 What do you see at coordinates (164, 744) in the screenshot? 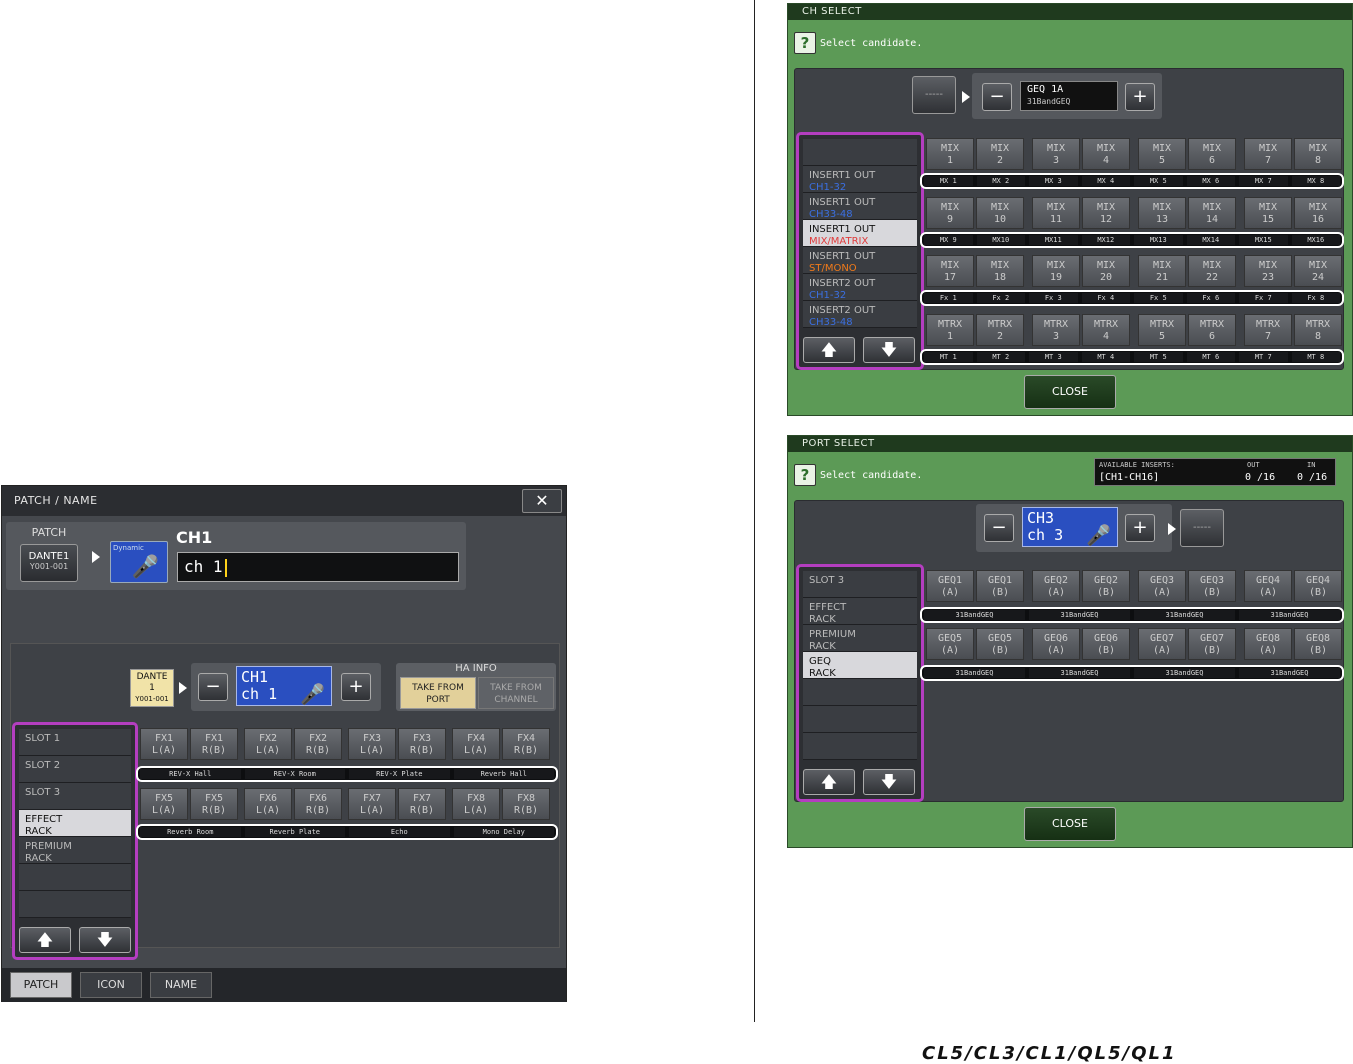
I see `channel-button: FX1 L(A)` at bounding box center [164, 744].